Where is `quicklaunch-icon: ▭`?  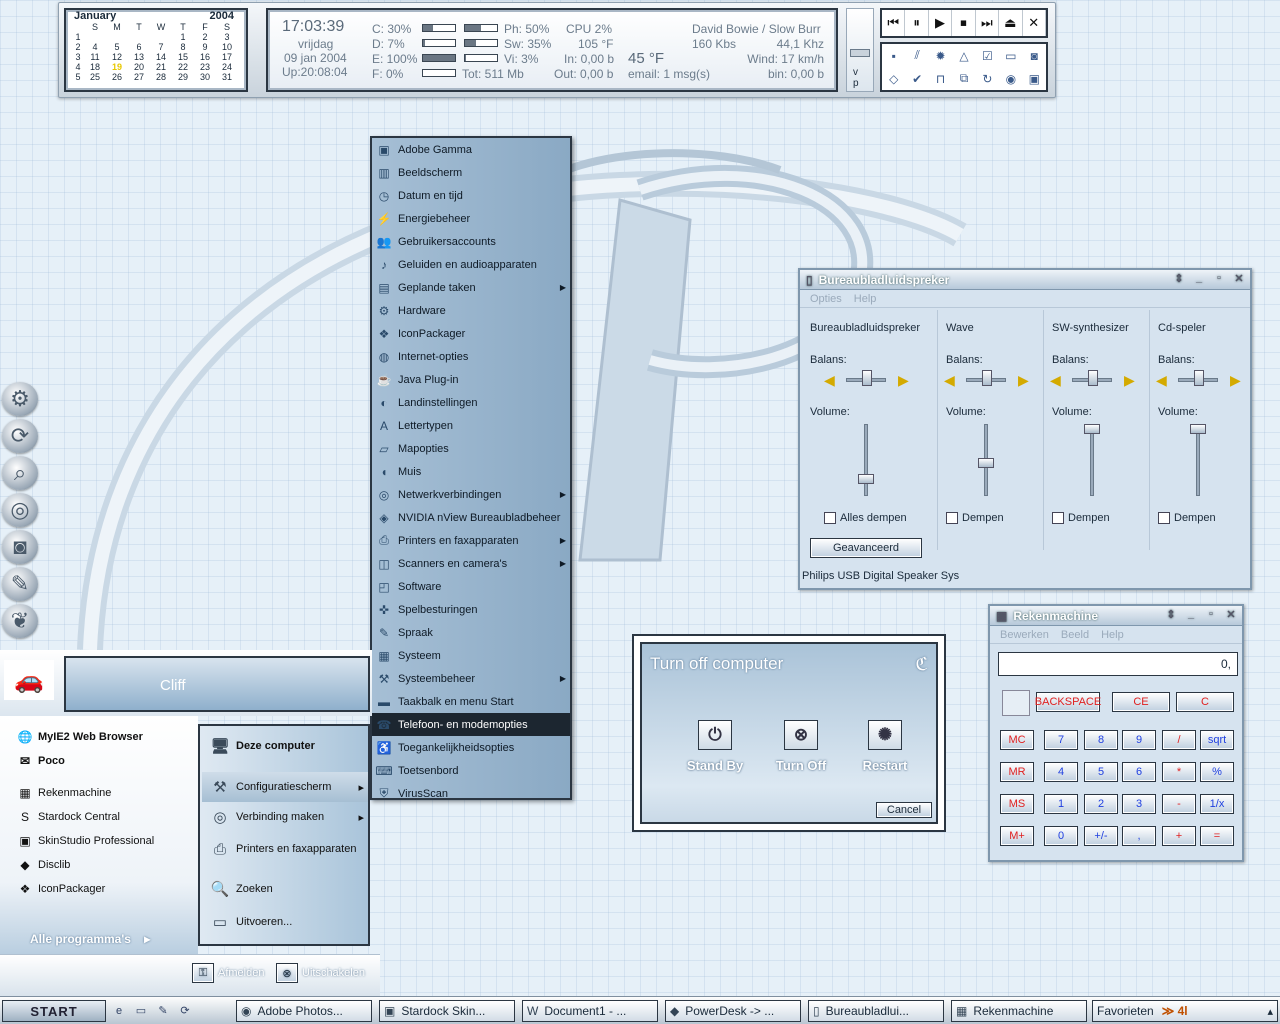 quicklaunch-icon: ▭ is located at coordinates (141, 1011).